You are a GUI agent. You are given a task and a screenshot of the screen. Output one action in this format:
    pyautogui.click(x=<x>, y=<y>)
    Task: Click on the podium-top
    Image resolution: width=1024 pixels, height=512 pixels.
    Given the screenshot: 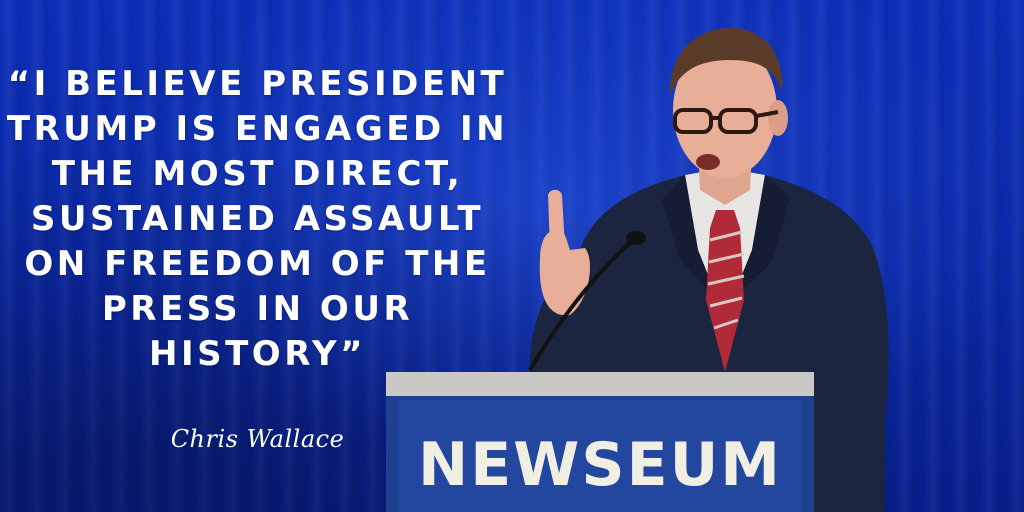 What is the action you would take?
    pyautogui.click(x=600, y=384)
    